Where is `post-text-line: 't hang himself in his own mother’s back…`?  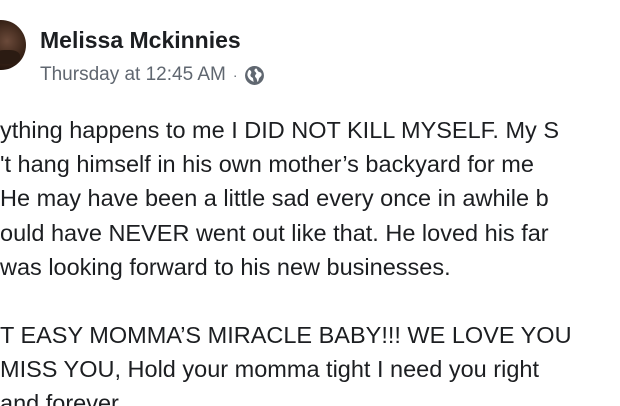 post-text-line: 't hang himself in his own mother’s back… is located at coordinates (267, 164).